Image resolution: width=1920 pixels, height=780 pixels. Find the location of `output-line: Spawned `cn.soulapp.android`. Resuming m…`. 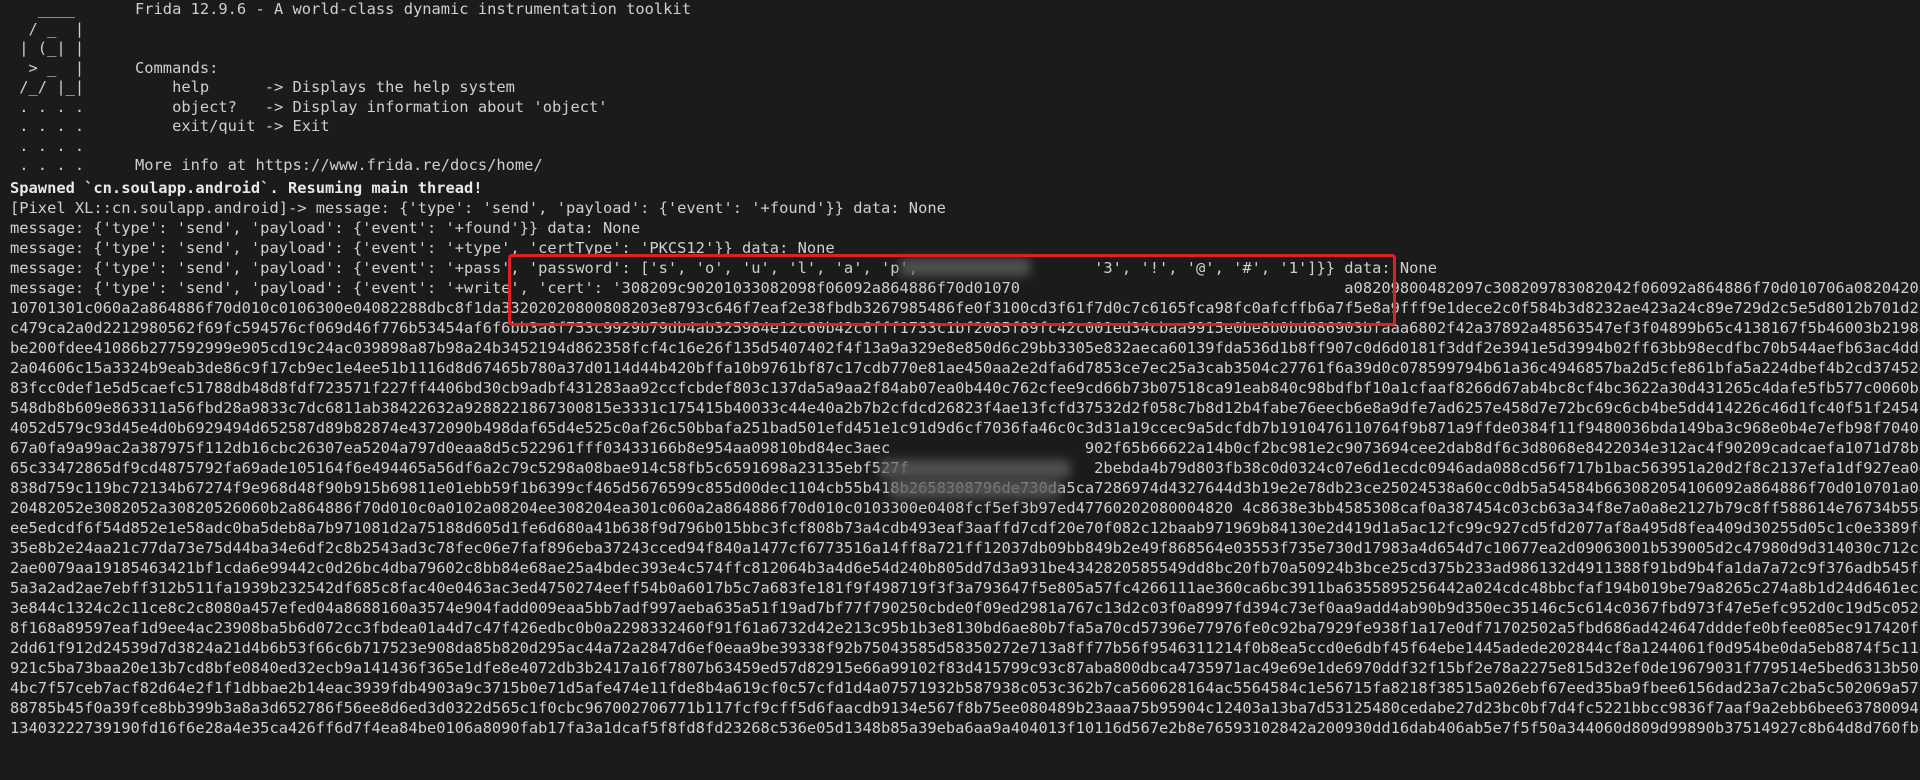

output-line: Spawned `cn.soulapp.android`. Resuming m… is located at coordinates (246, 187).